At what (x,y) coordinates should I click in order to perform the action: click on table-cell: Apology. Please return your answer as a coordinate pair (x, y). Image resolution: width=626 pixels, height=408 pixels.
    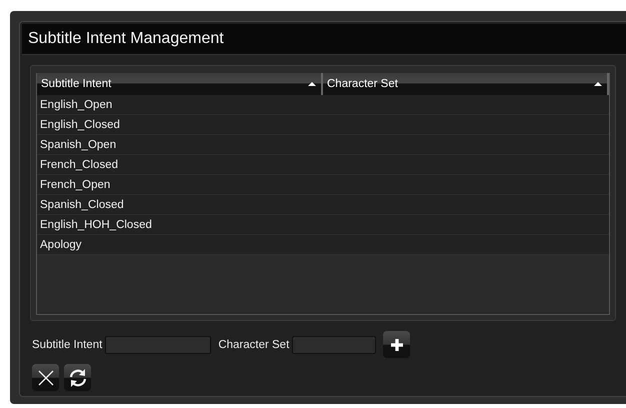
    Looking at the image, I should click on (61, 244).